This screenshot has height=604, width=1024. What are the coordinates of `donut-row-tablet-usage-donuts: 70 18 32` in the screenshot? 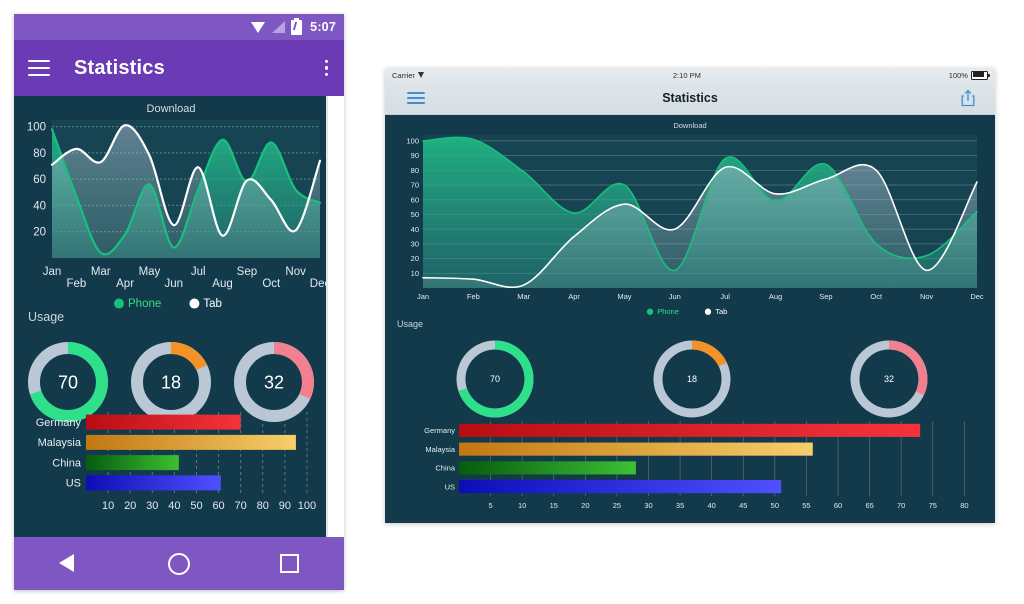 It's located at (692, 379).